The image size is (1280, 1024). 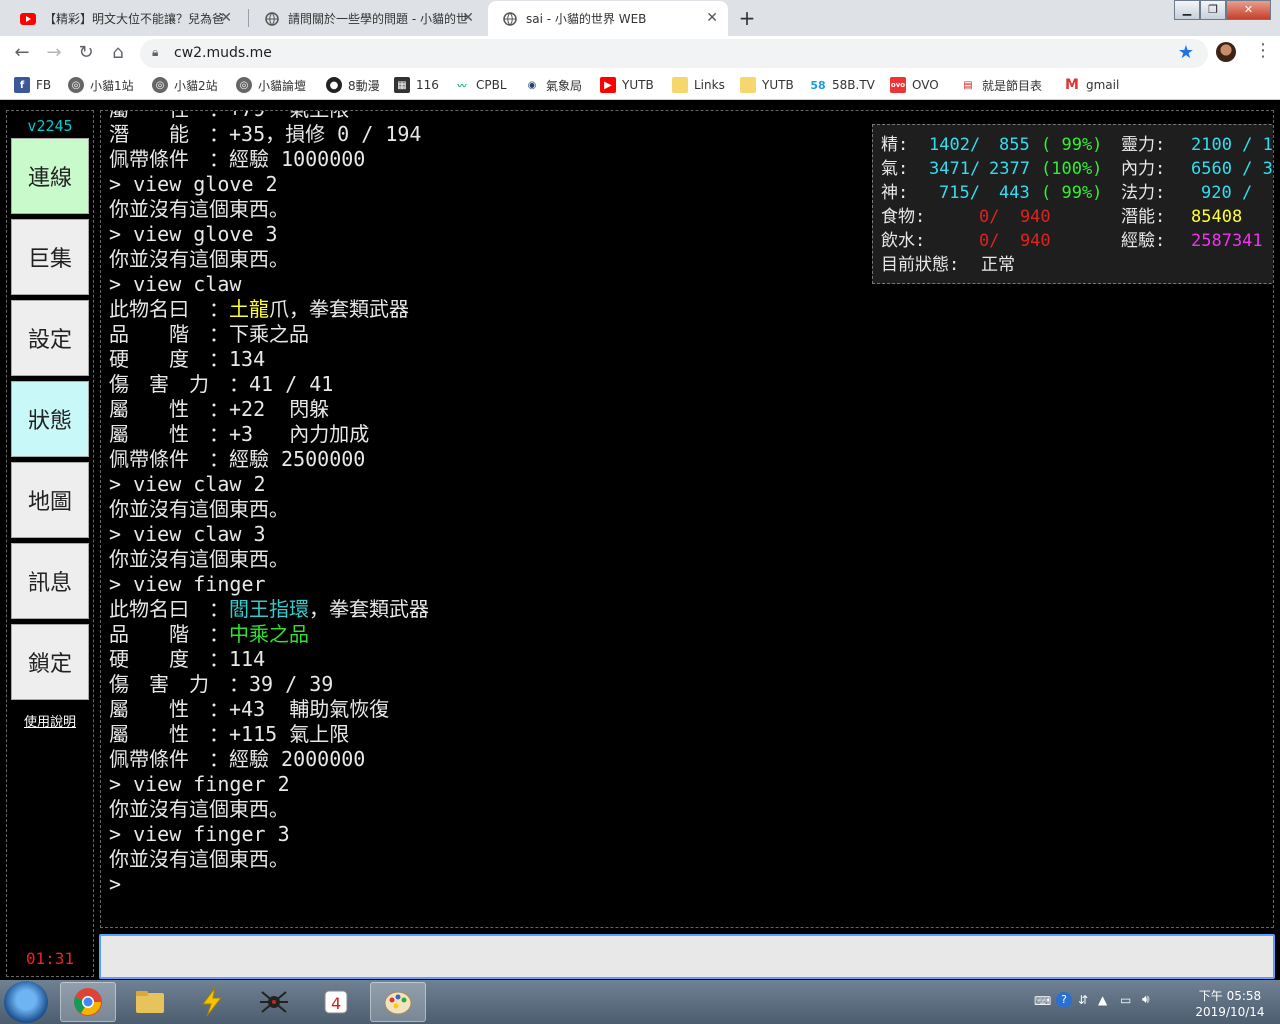 What do you see at coordinates (480, 85) in the screenshot?
I see `bookmark-cpbl: 〰 CPBL` at bounding box center [480, 85].